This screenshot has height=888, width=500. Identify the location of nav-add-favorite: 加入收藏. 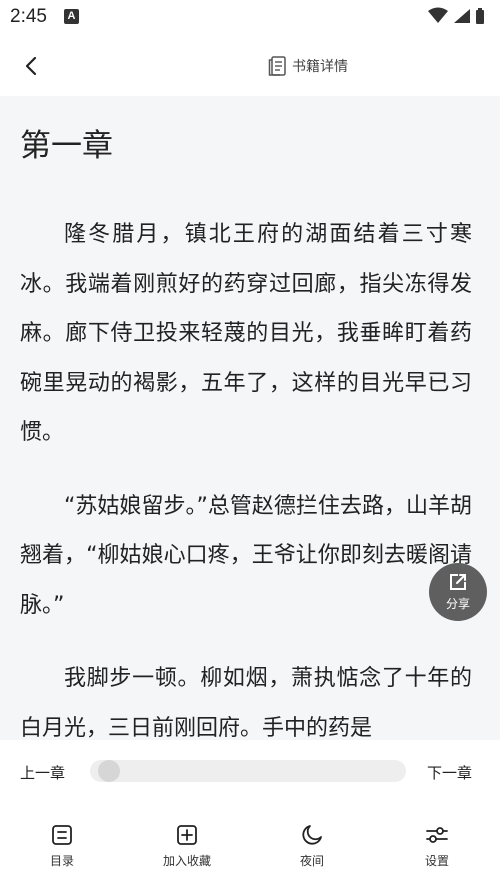
(187, 849).